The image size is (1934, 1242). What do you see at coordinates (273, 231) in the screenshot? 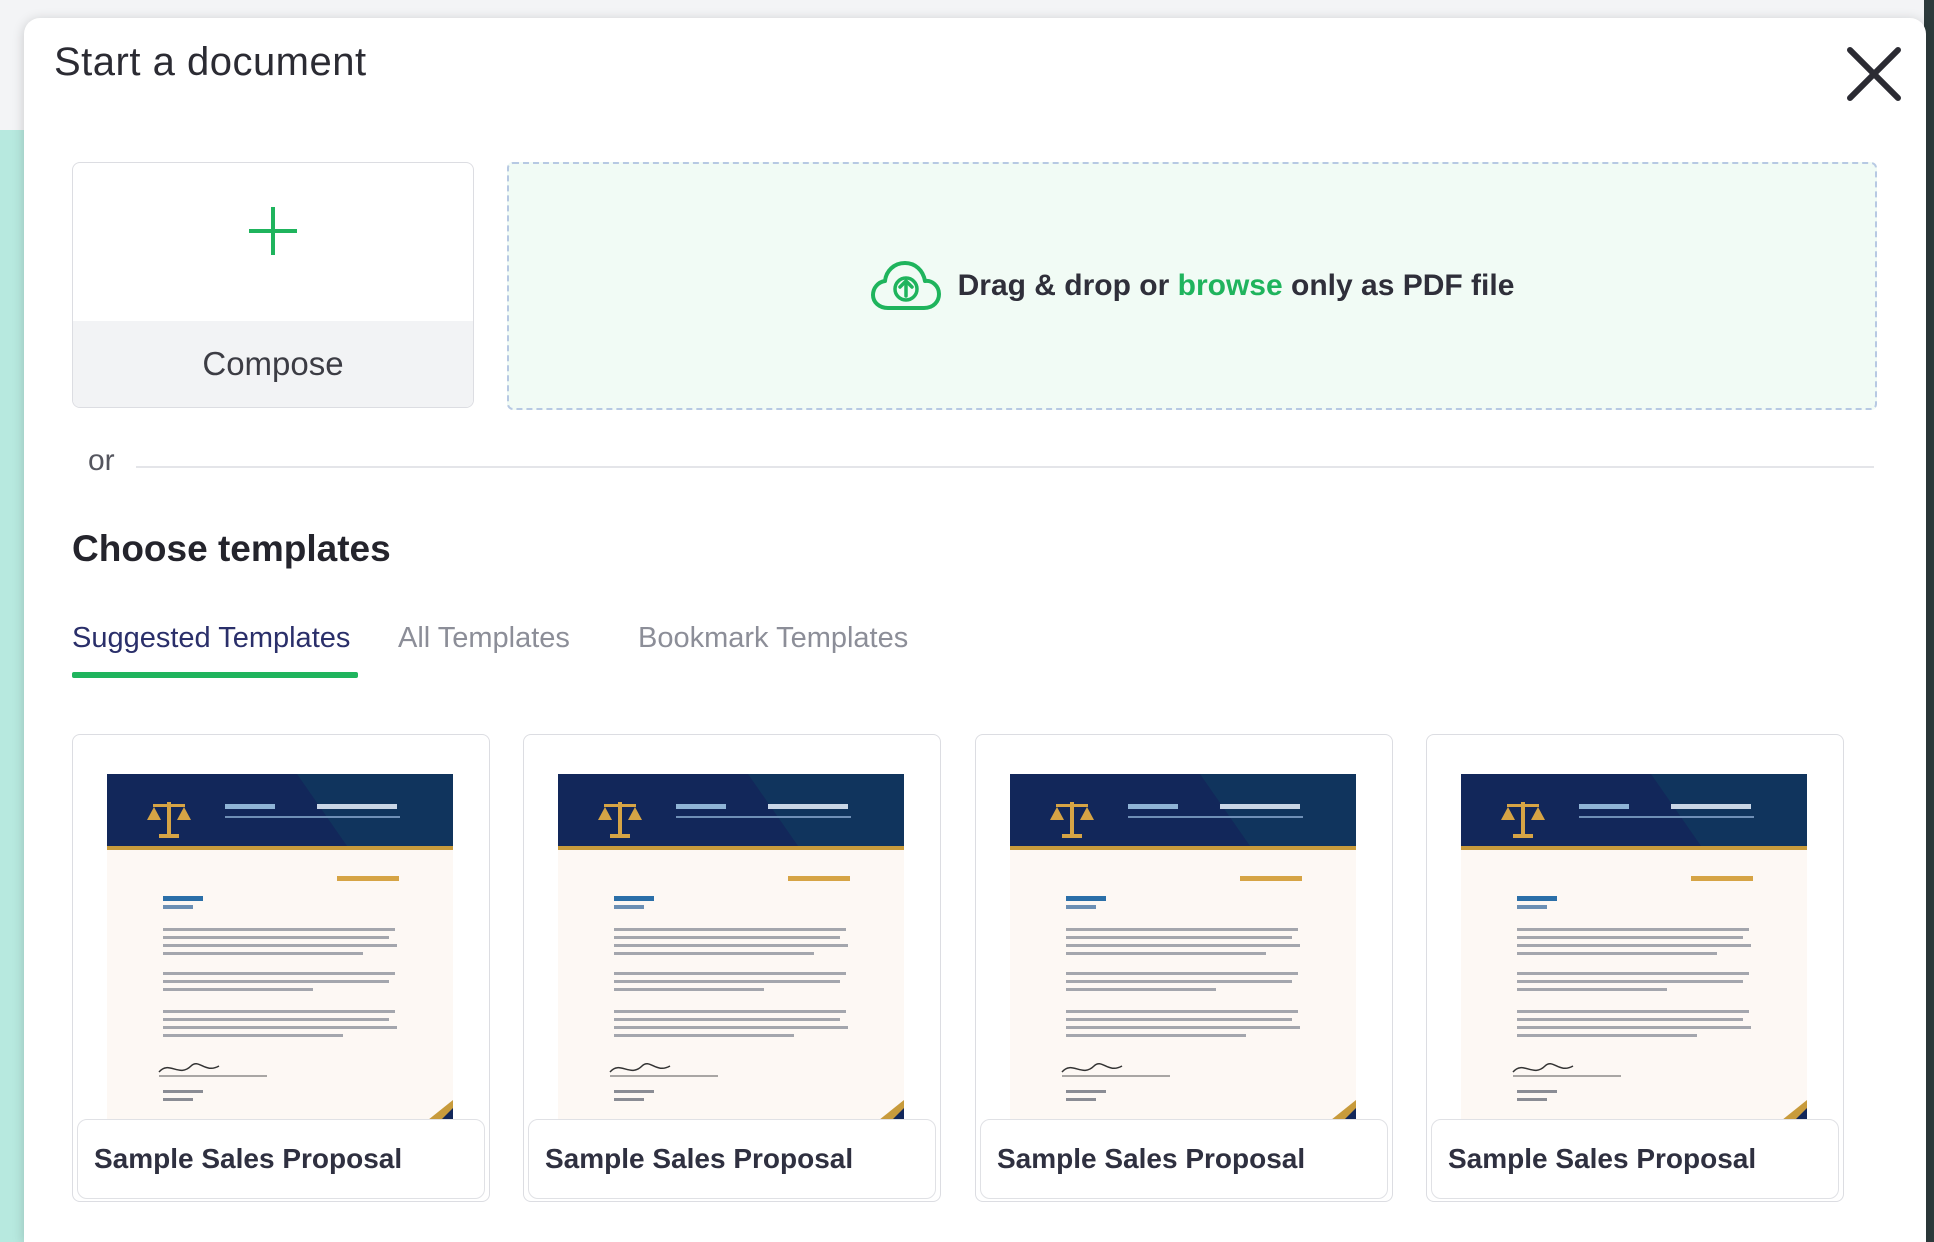
I see `plus-icon` at bounding box center [273, 231].